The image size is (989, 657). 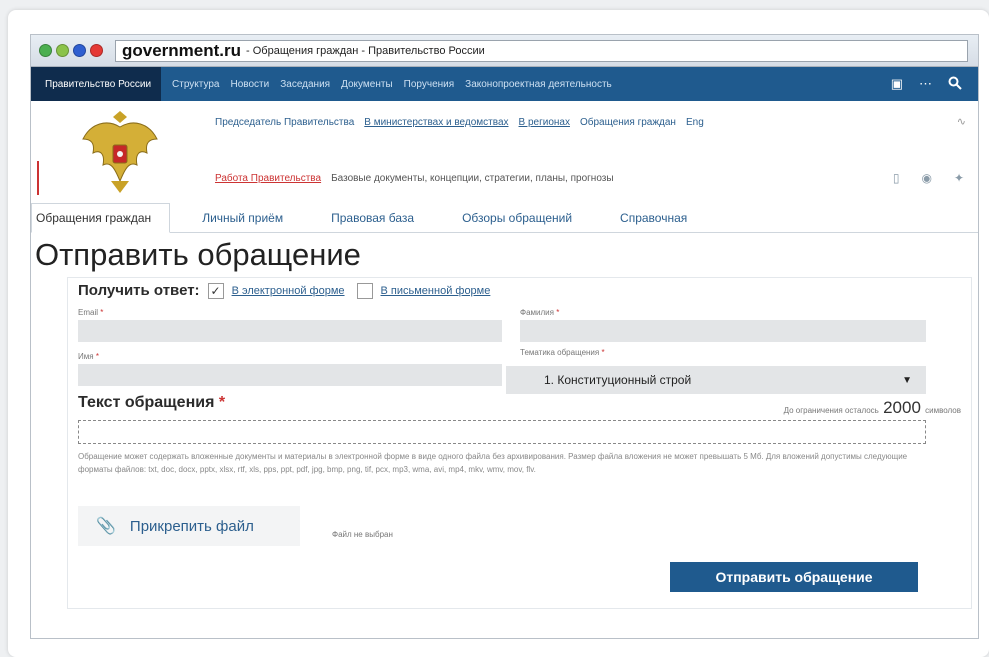 What do you see at coordinates (372, 221) in the screenshot?
I see `tab-legal-base: Правовая база` at bounding box center [372, 221].